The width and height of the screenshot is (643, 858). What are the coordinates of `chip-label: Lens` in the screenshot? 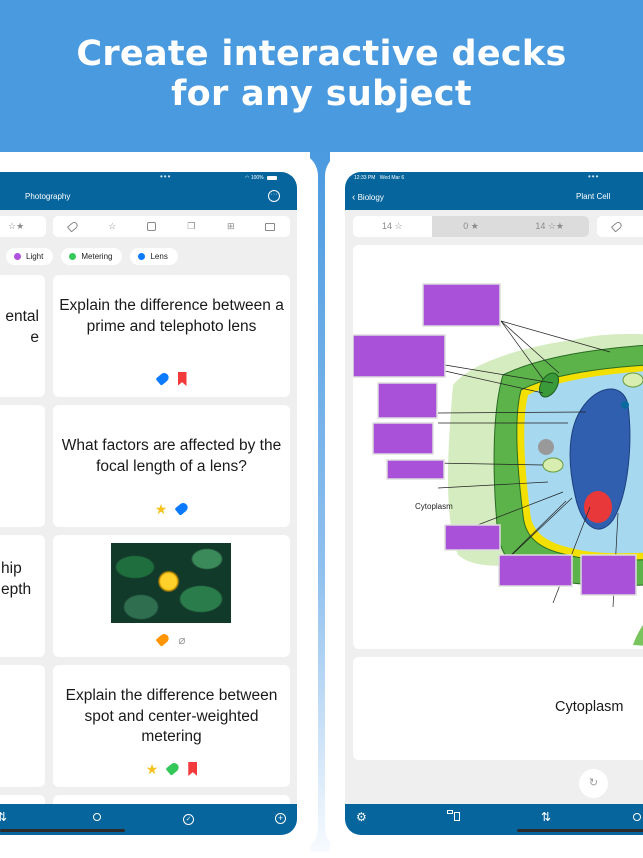 It's located at (159, 256).